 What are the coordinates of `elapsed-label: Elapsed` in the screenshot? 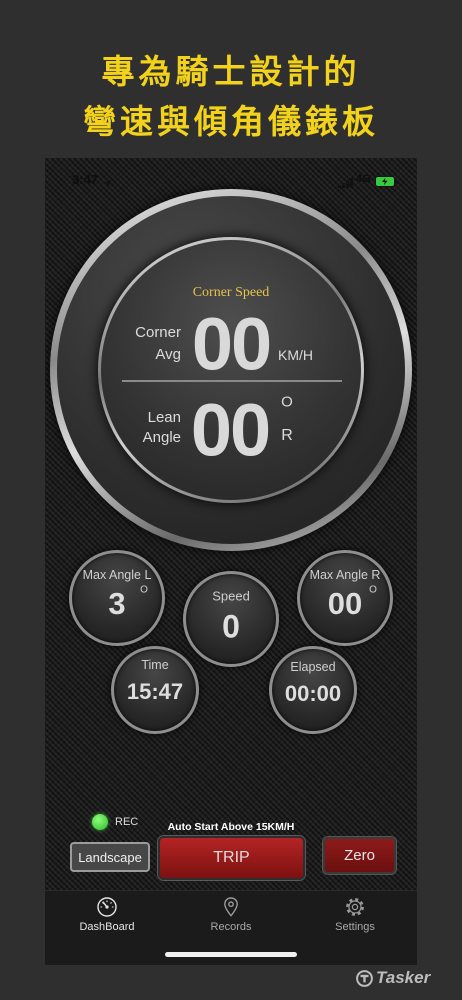 It's located at (313, 667).